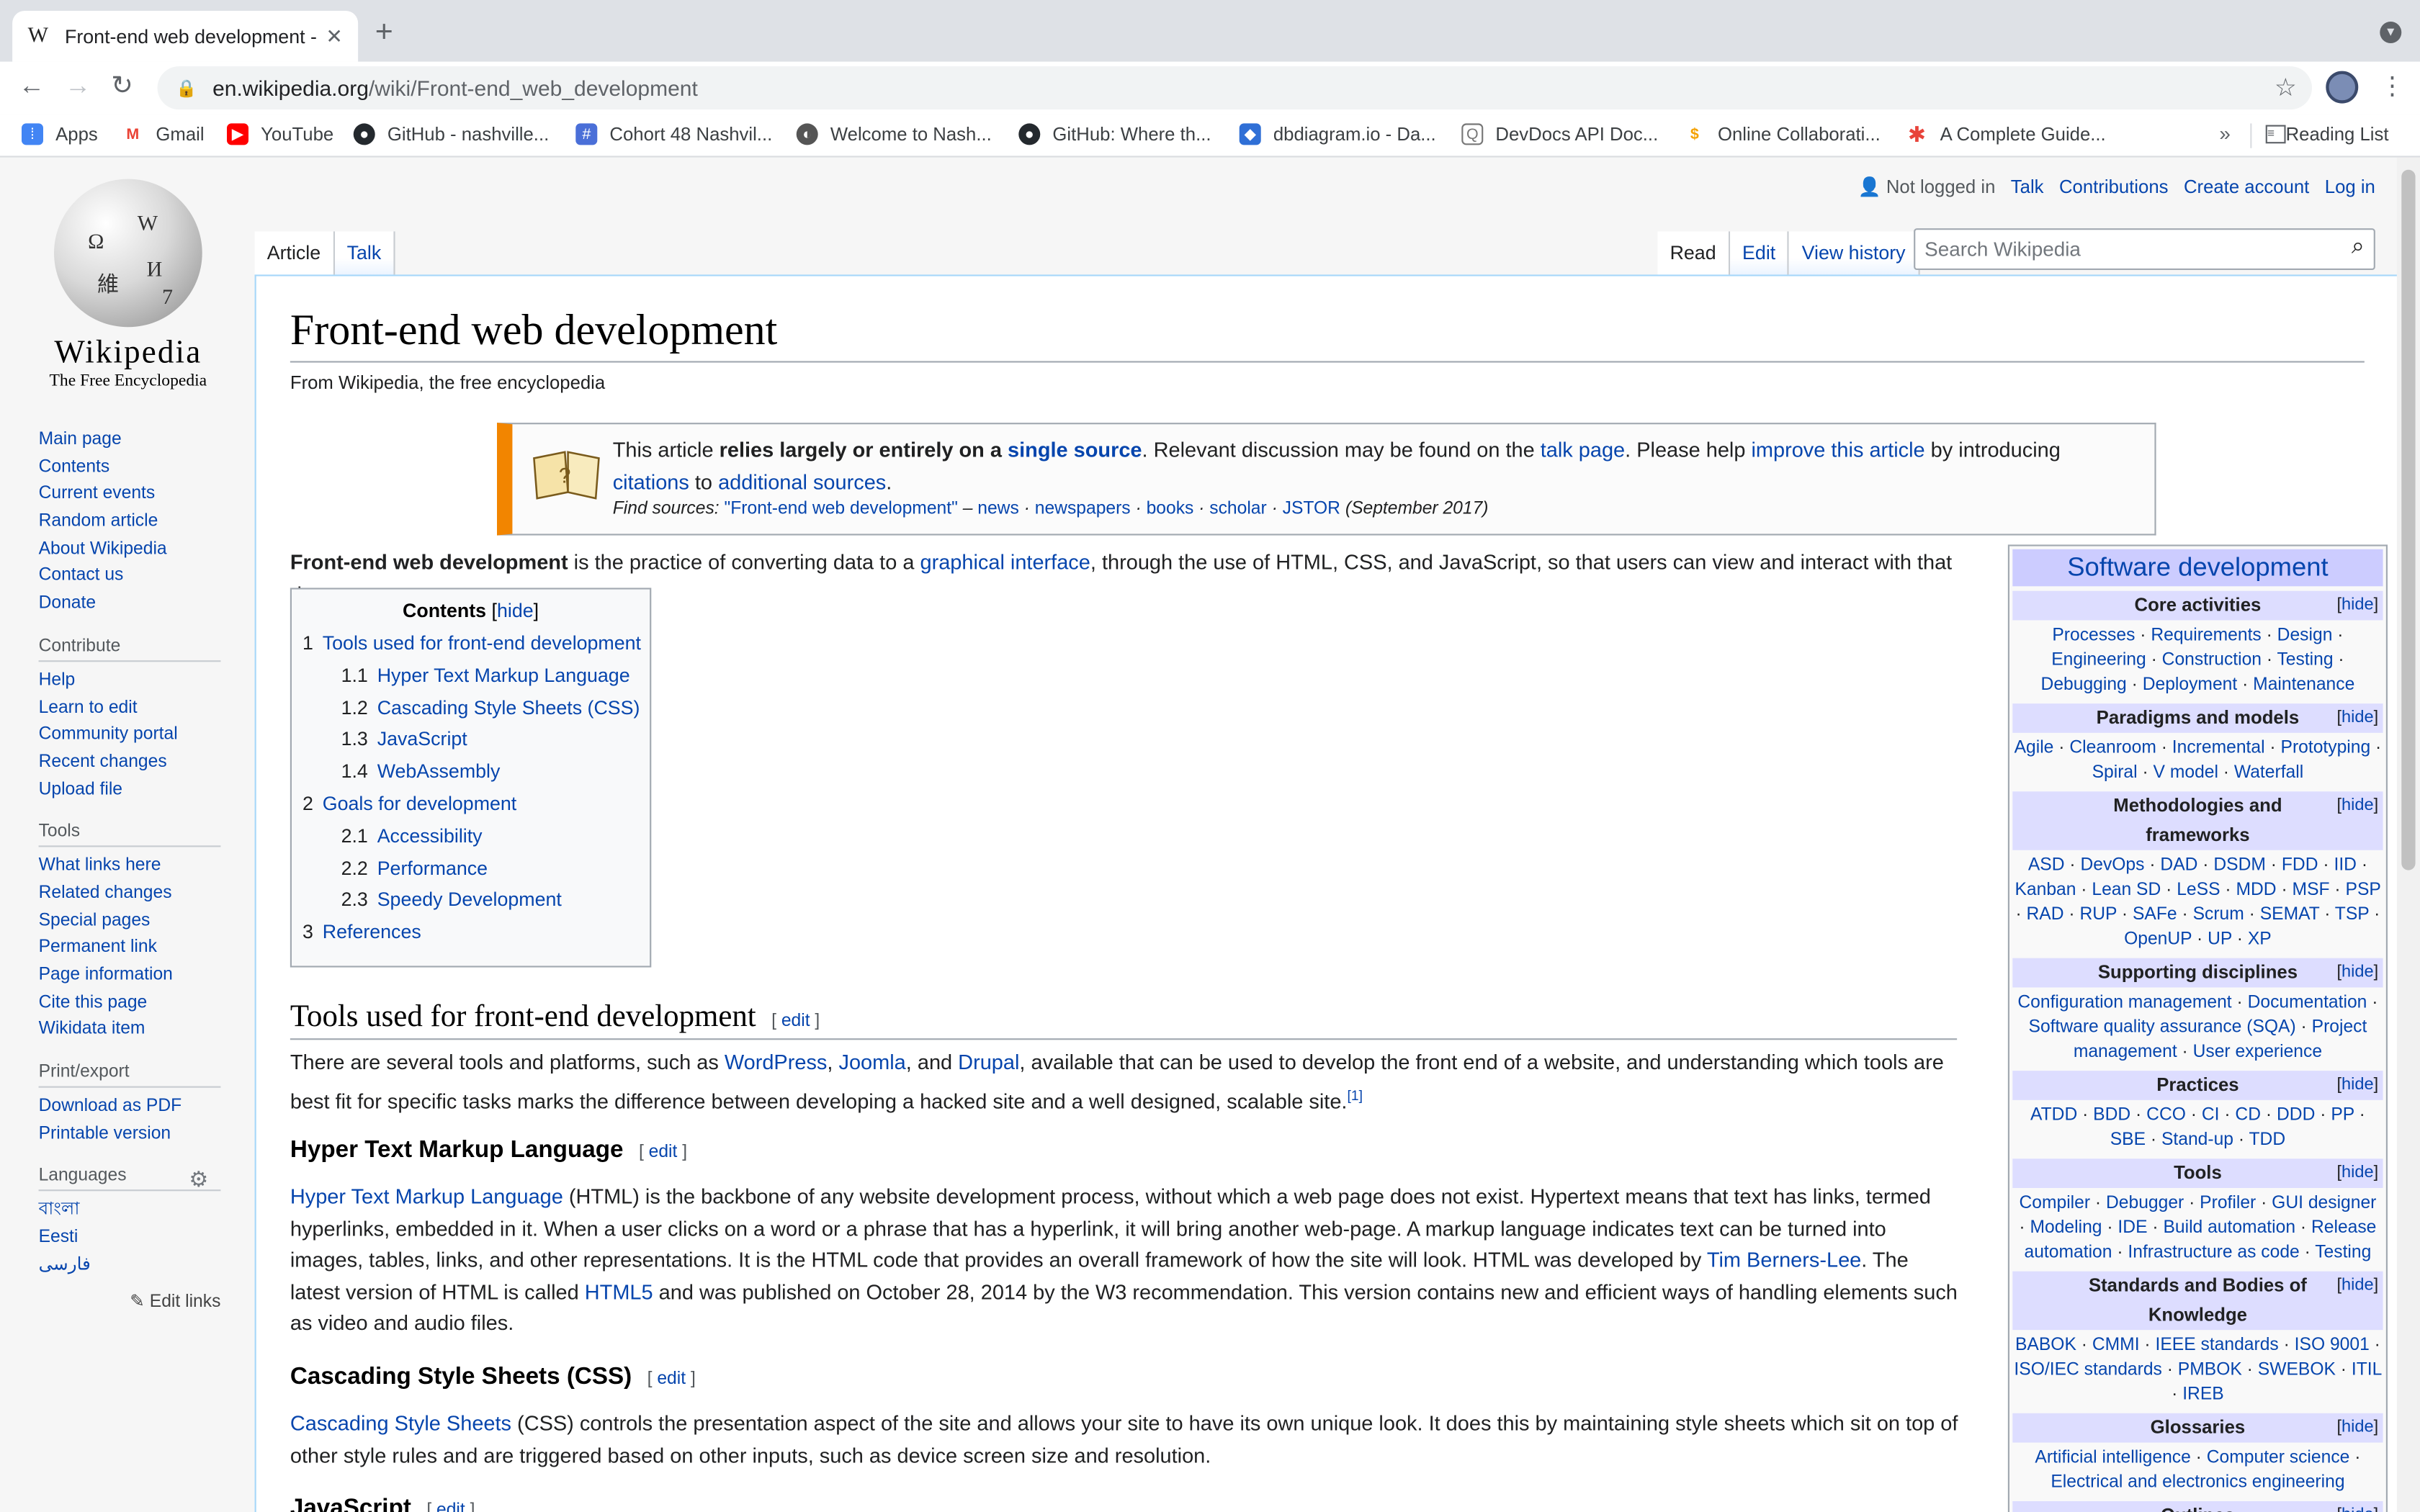  Describe the element at coordinates (2132, 1228) in the screenshot. I see `navbox-link: IDE` at that location.